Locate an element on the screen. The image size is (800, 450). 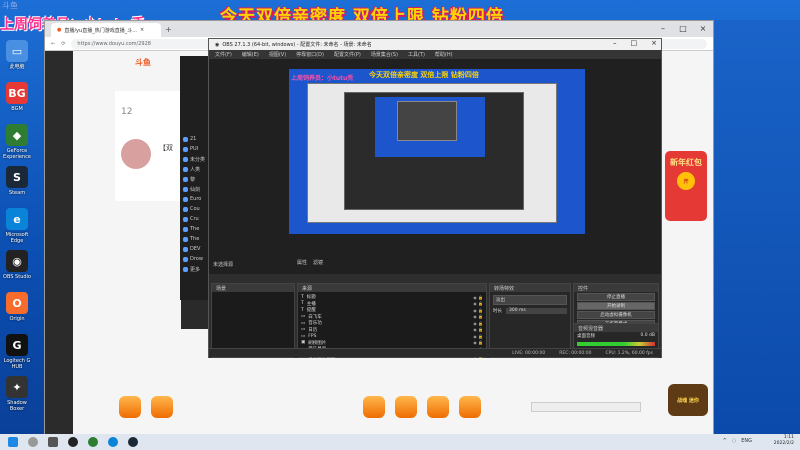
scenes-list is located at coordinates (253, 320).